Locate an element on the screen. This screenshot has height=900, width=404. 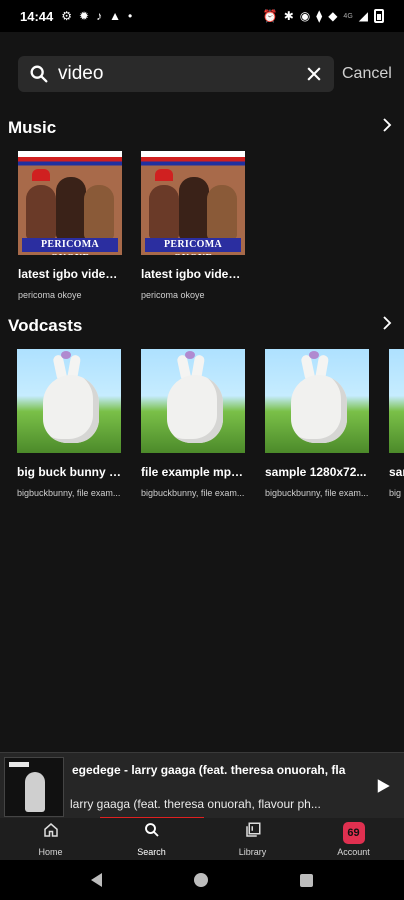
account-icon: 69 is located at coordinates (353, 832).